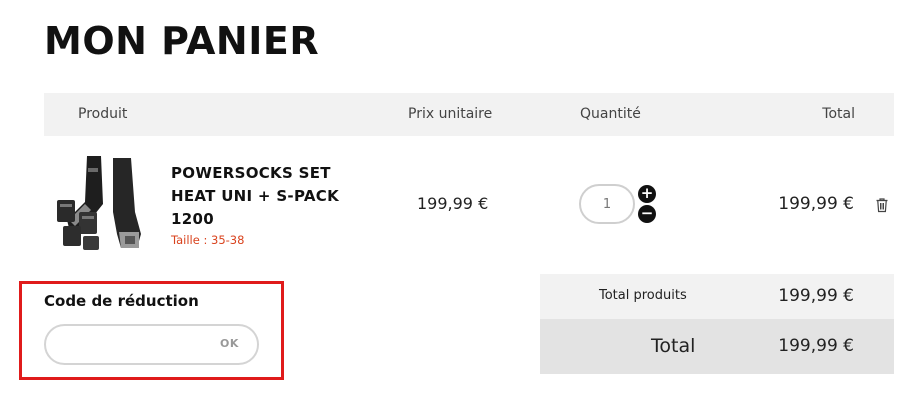  What do you see at coordinates (816, 346) in the screenshot?
I see `summary-total-value: 199,99 €` at bounding box center [816, 346].